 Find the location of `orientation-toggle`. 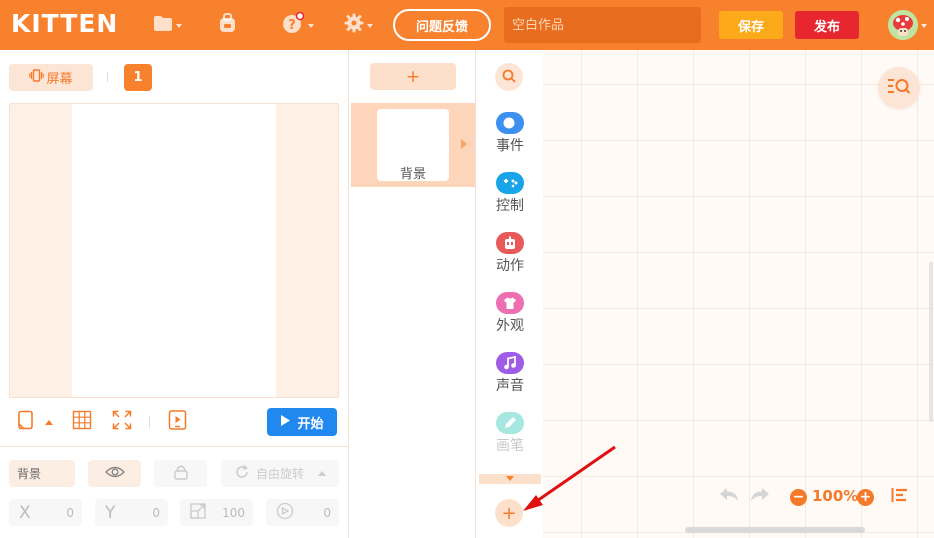

orientation-toggle is located at coordinates (35, 421).